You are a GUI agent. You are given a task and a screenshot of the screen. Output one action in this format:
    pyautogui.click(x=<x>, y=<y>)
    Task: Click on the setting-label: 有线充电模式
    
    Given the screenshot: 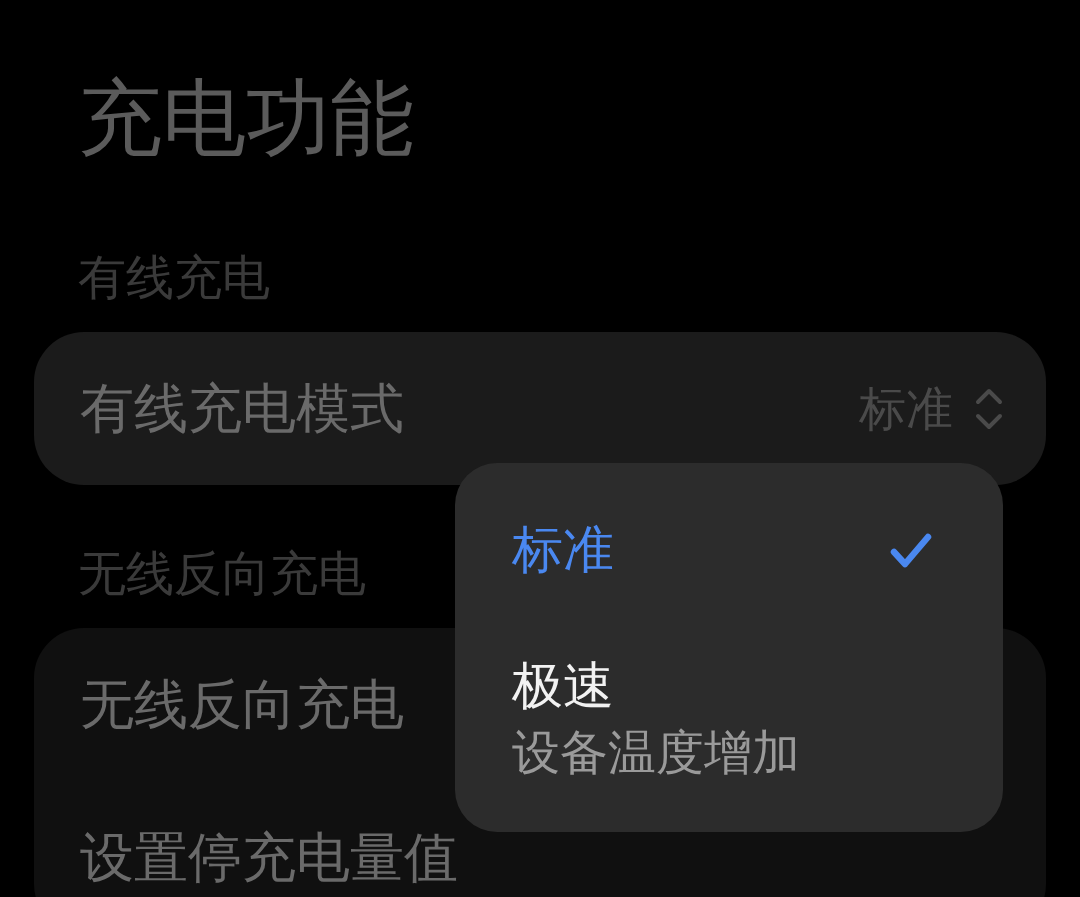 What is the action you would take?
    pyautogui.click(x=242, y=408)
    